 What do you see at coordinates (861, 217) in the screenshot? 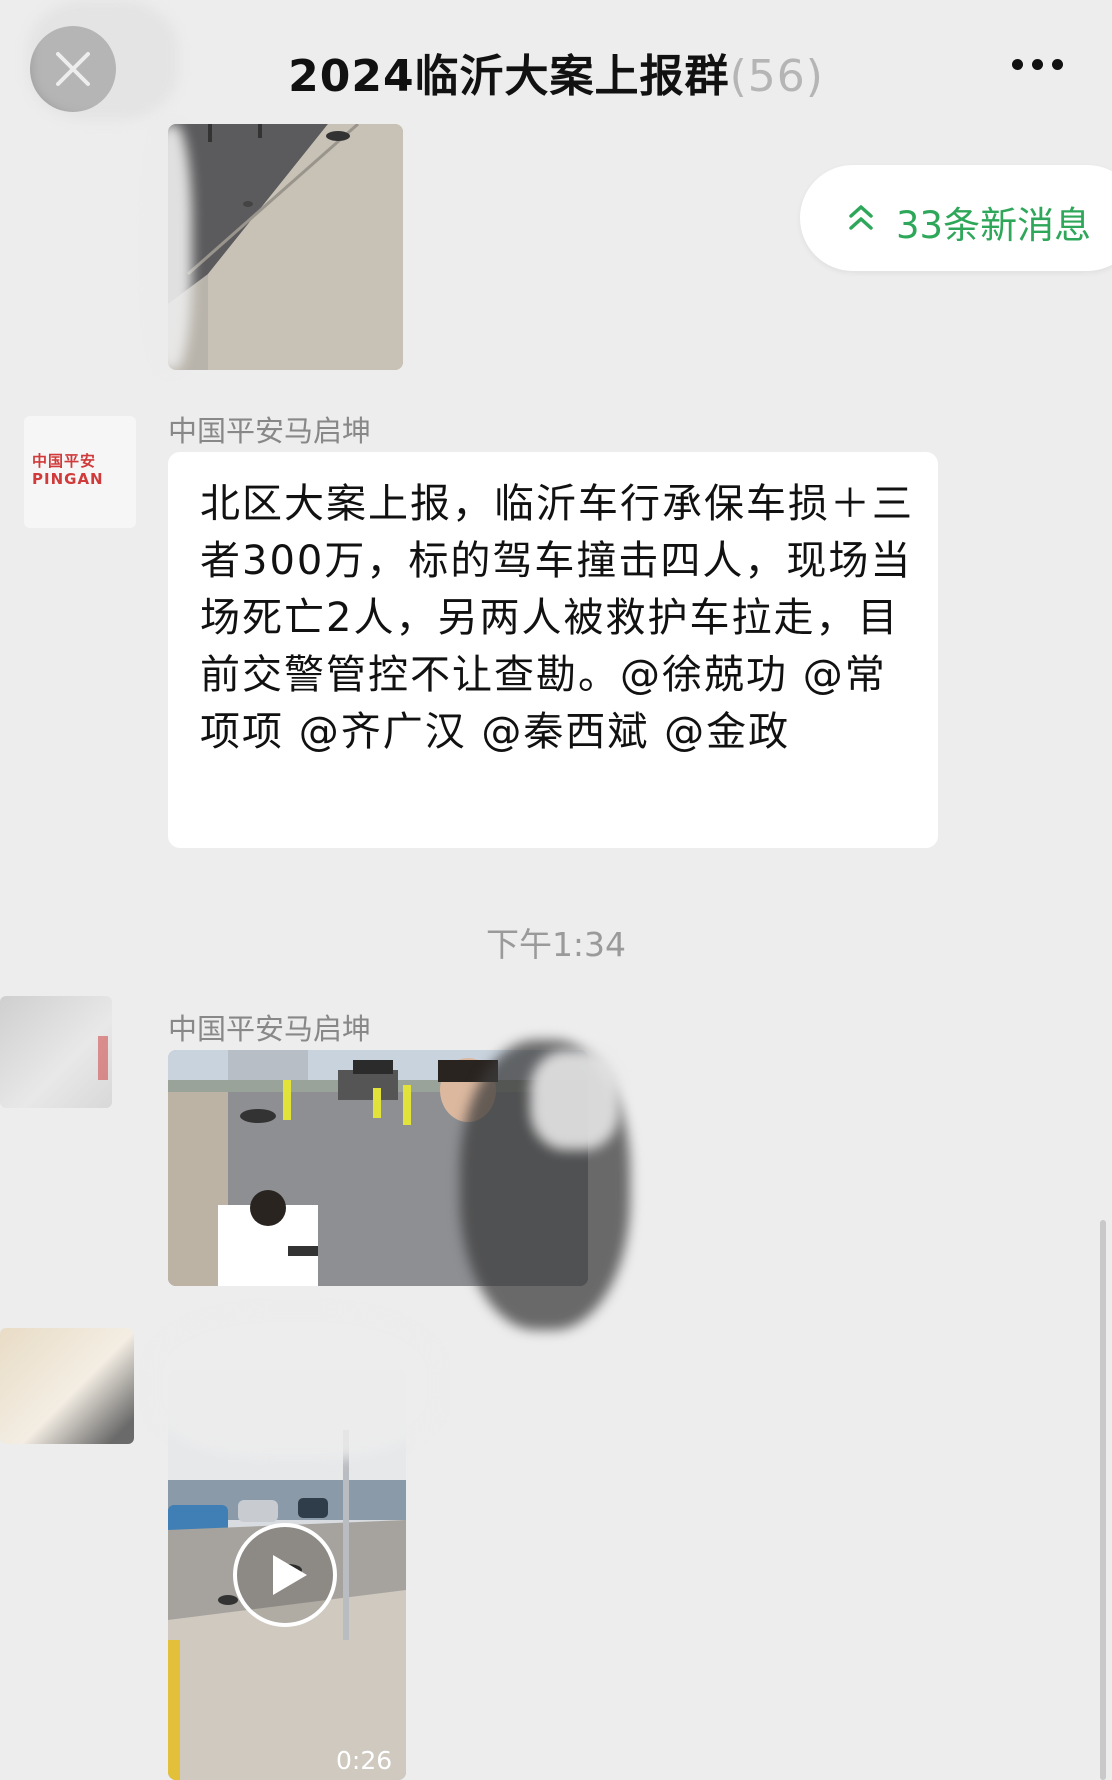
I see `double-chevron-up-icon` at bounding box center [861, 217].